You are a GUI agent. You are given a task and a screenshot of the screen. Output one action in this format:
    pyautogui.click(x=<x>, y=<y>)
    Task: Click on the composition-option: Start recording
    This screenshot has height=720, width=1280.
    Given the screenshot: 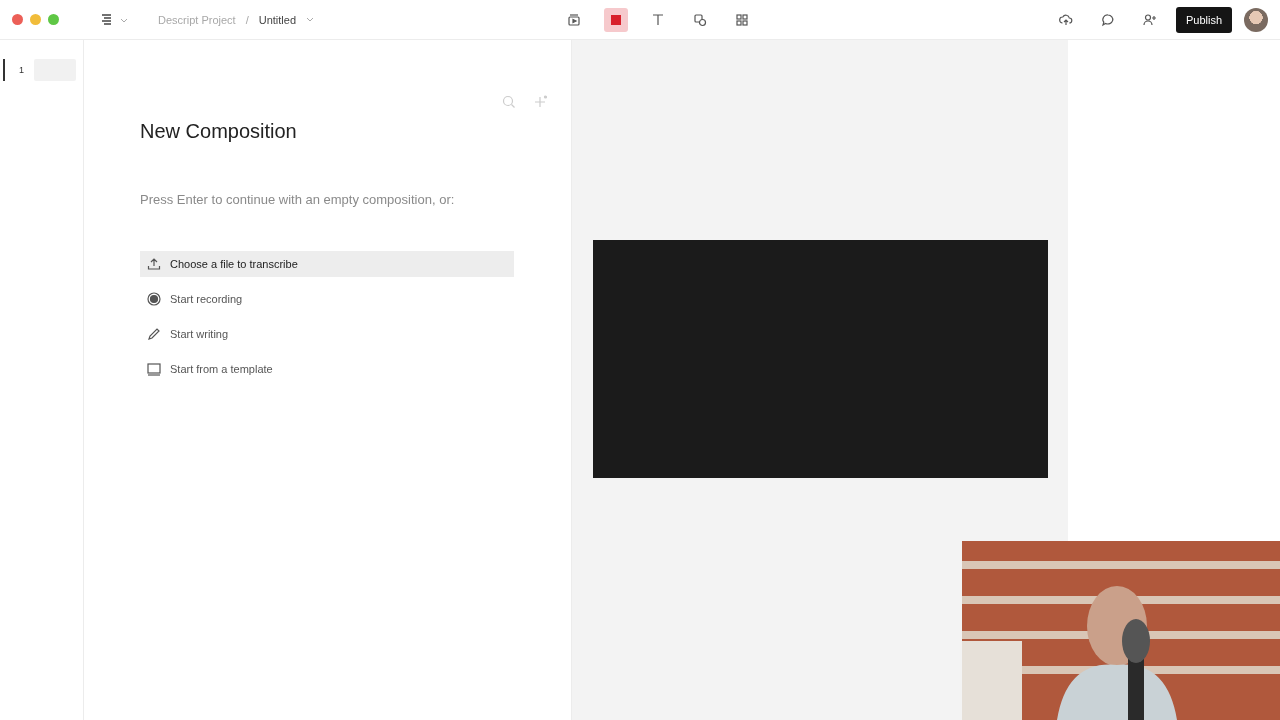 What is the action you would take?
    pyautogui.click(x=327, y=299)
    